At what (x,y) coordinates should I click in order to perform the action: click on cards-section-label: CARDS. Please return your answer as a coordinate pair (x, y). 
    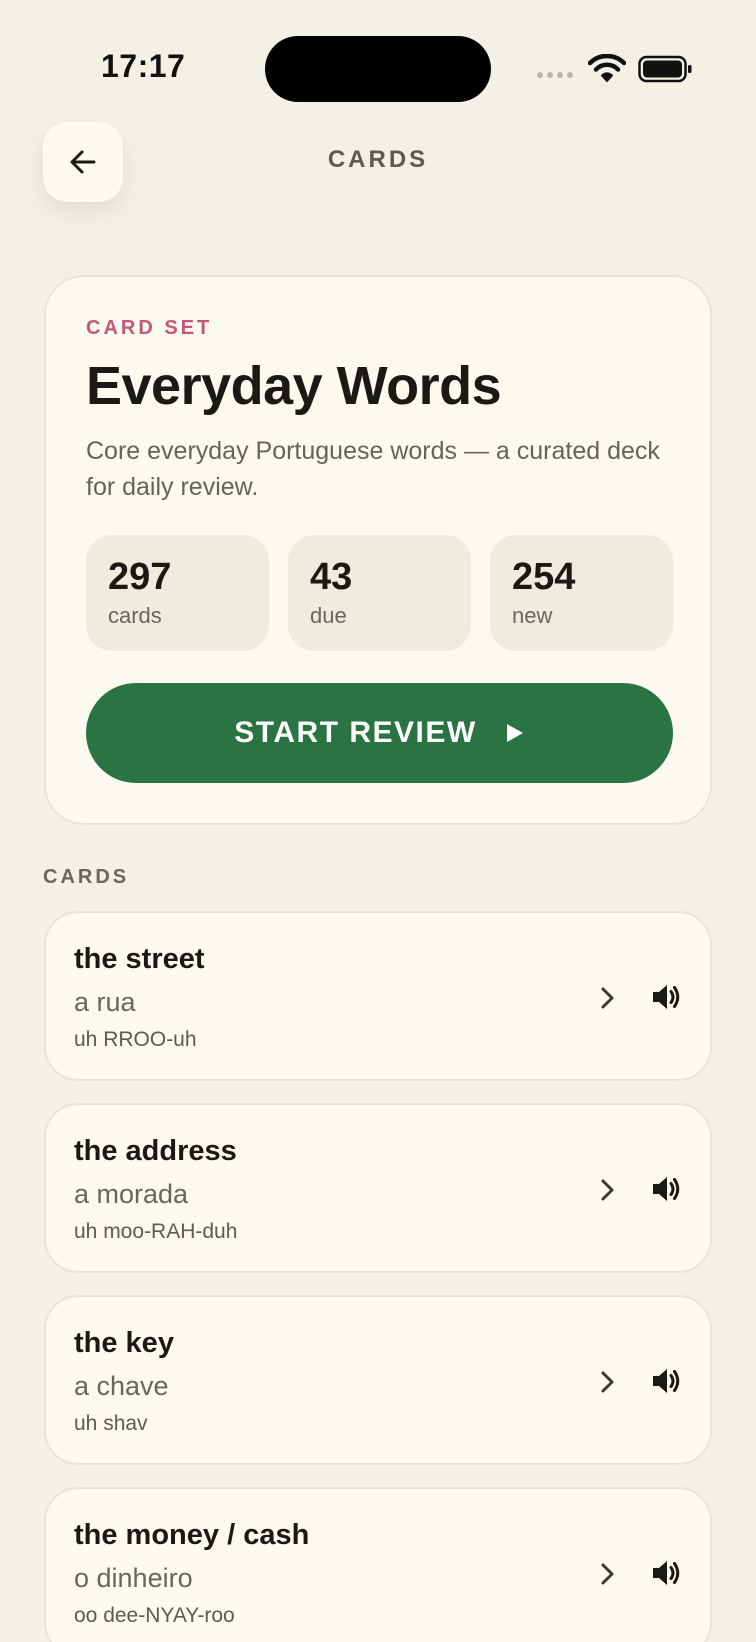
    Looking at the image, I should click on (86, 877).